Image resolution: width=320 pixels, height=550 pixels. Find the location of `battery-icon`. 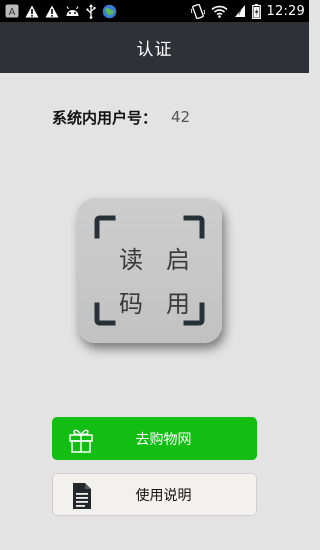

battery-icon is located at coordinates (256, 11).